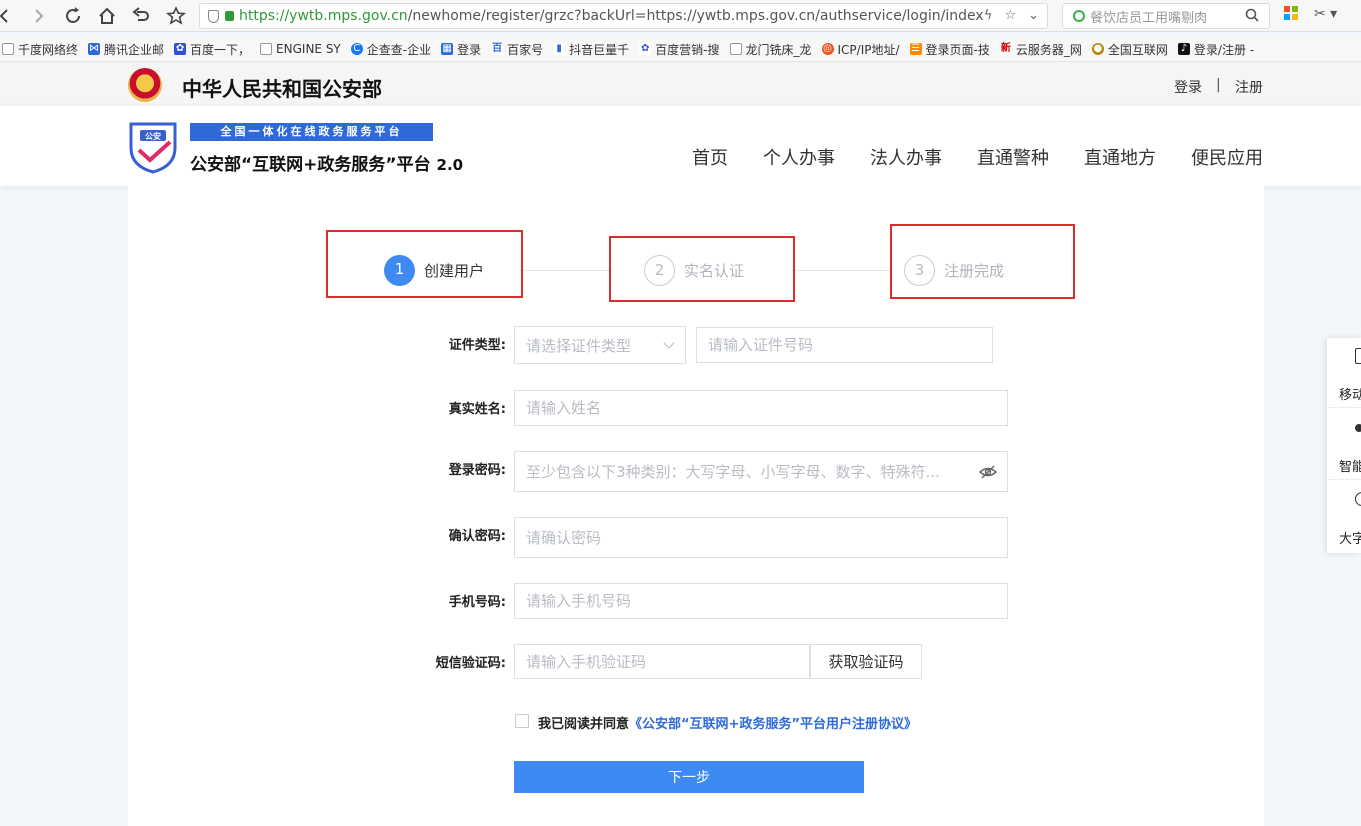  Describe the element at coordinates (1133, 49) in the screenshot. I see `bookmark-item: ● 全国互联网` at that location.